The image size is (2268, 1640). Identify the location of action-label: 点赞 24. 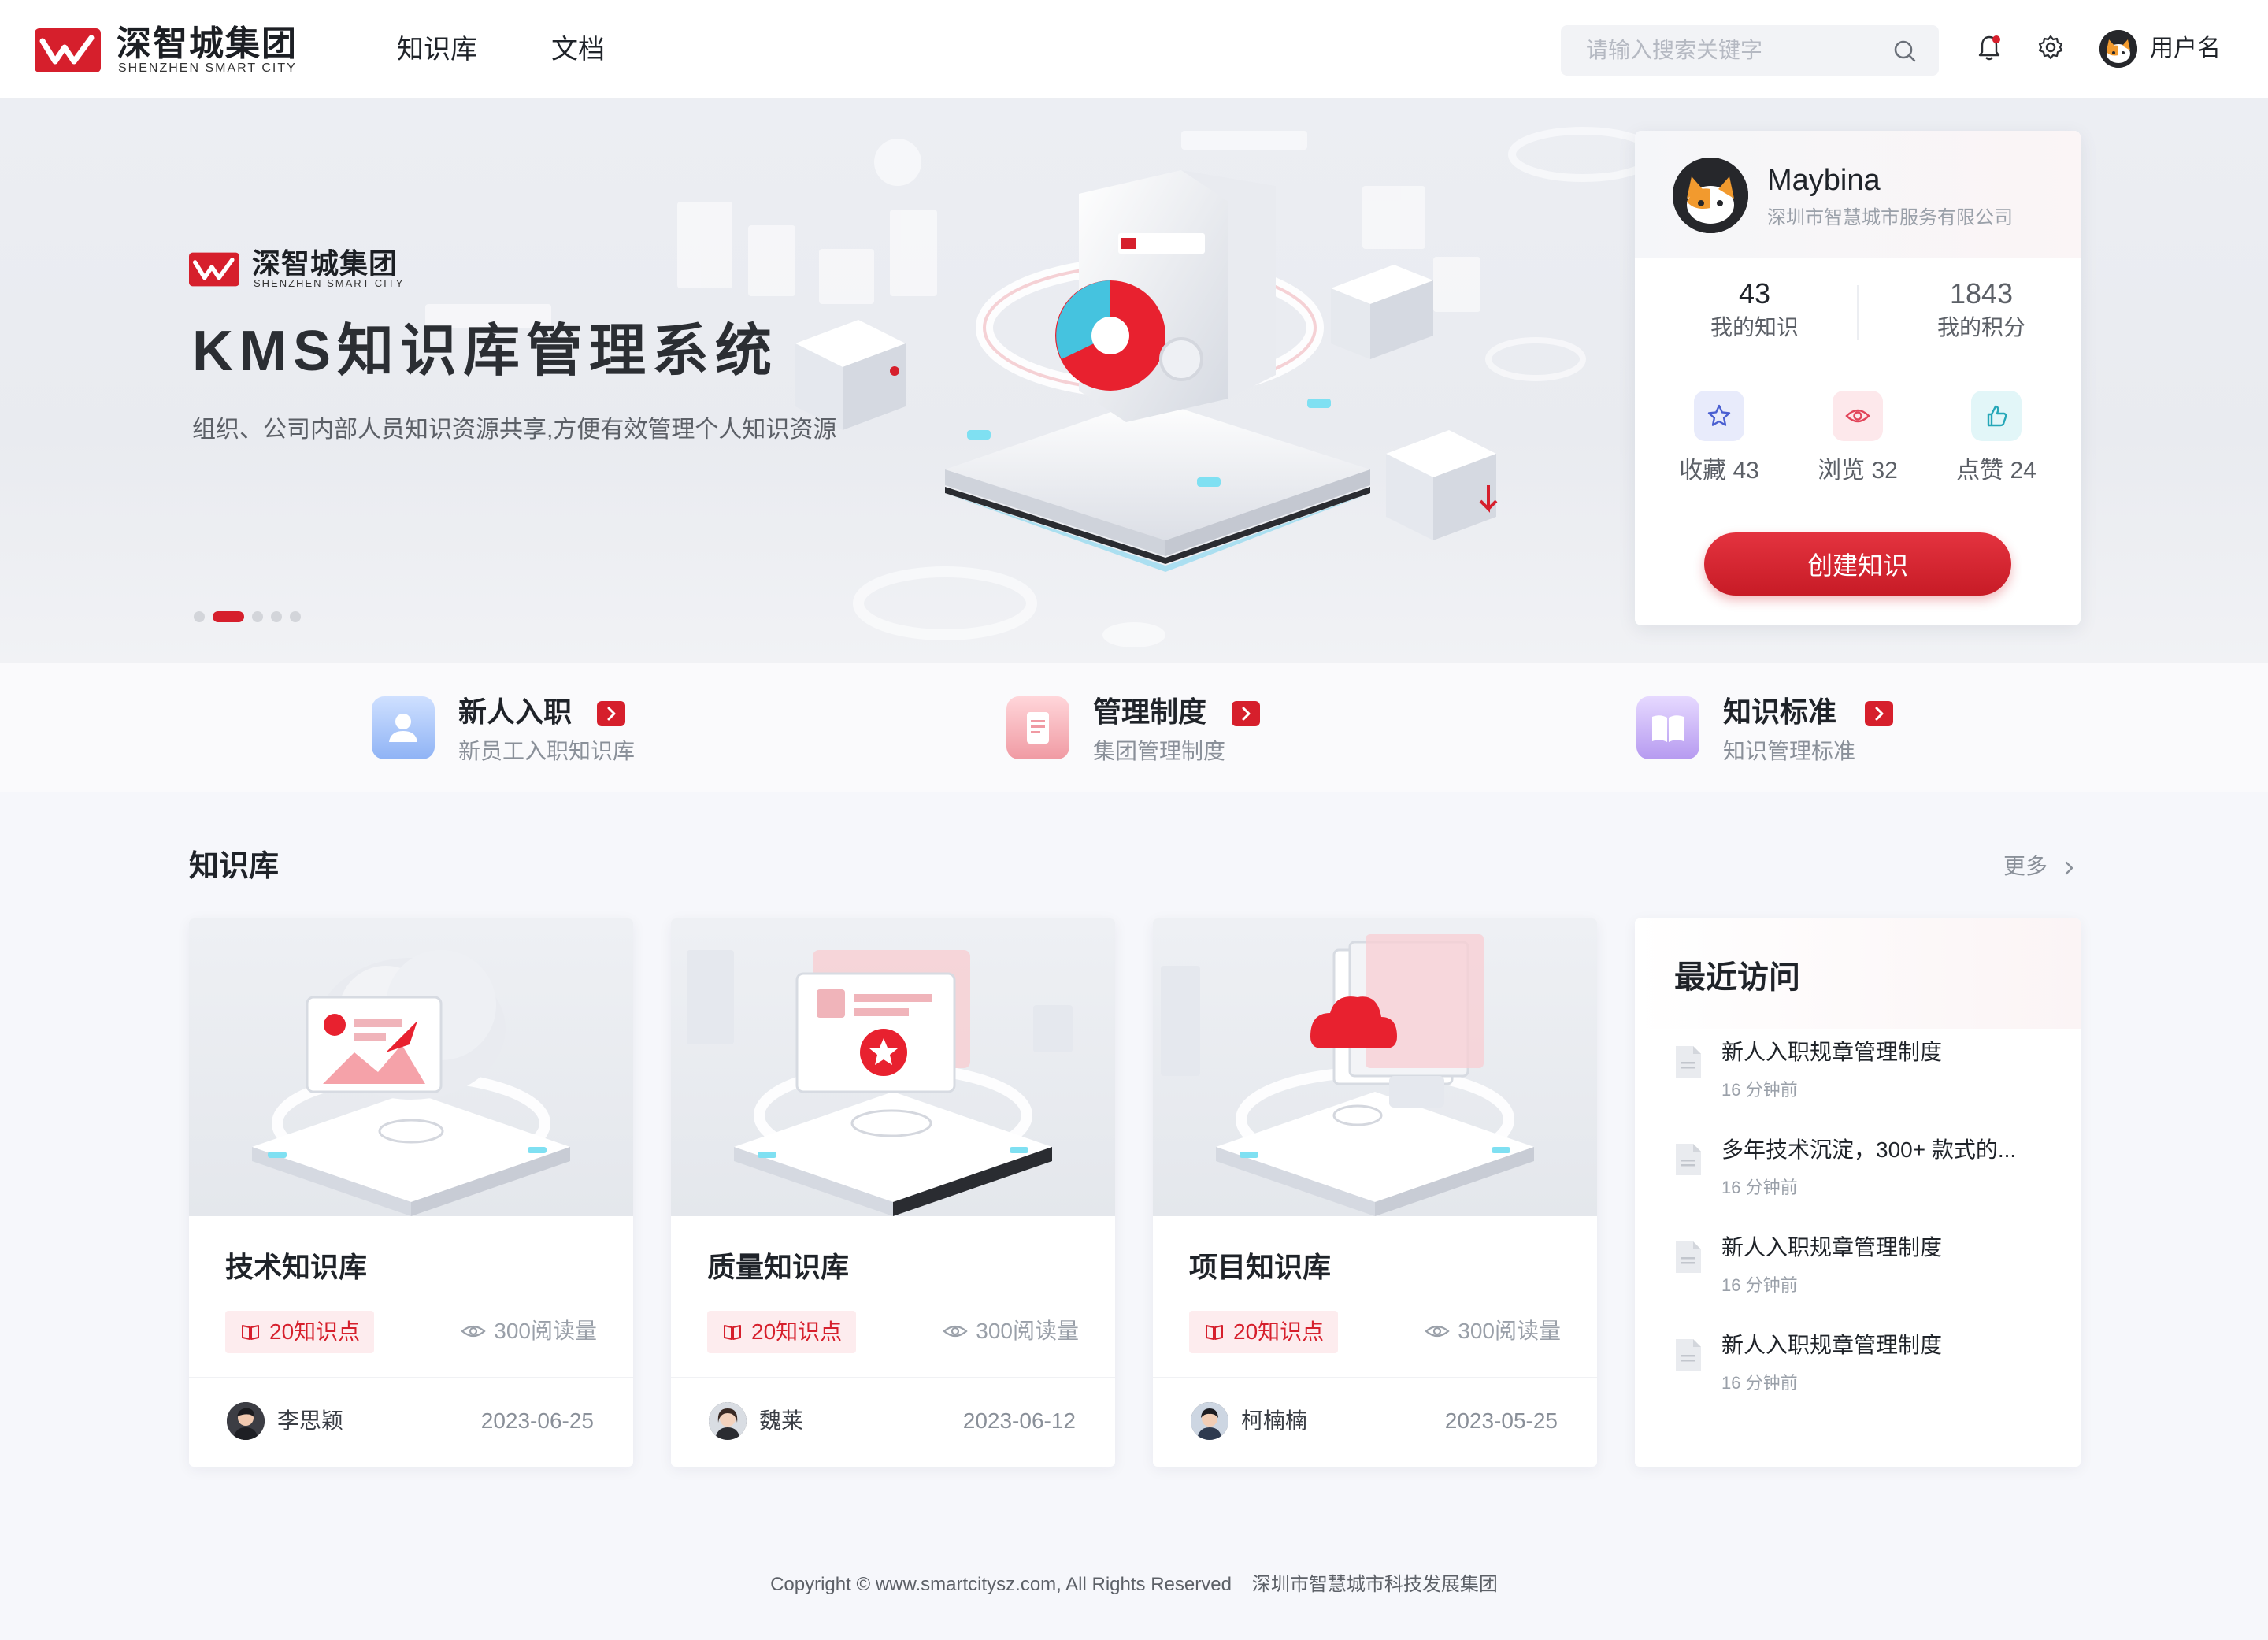
(1996, 471).